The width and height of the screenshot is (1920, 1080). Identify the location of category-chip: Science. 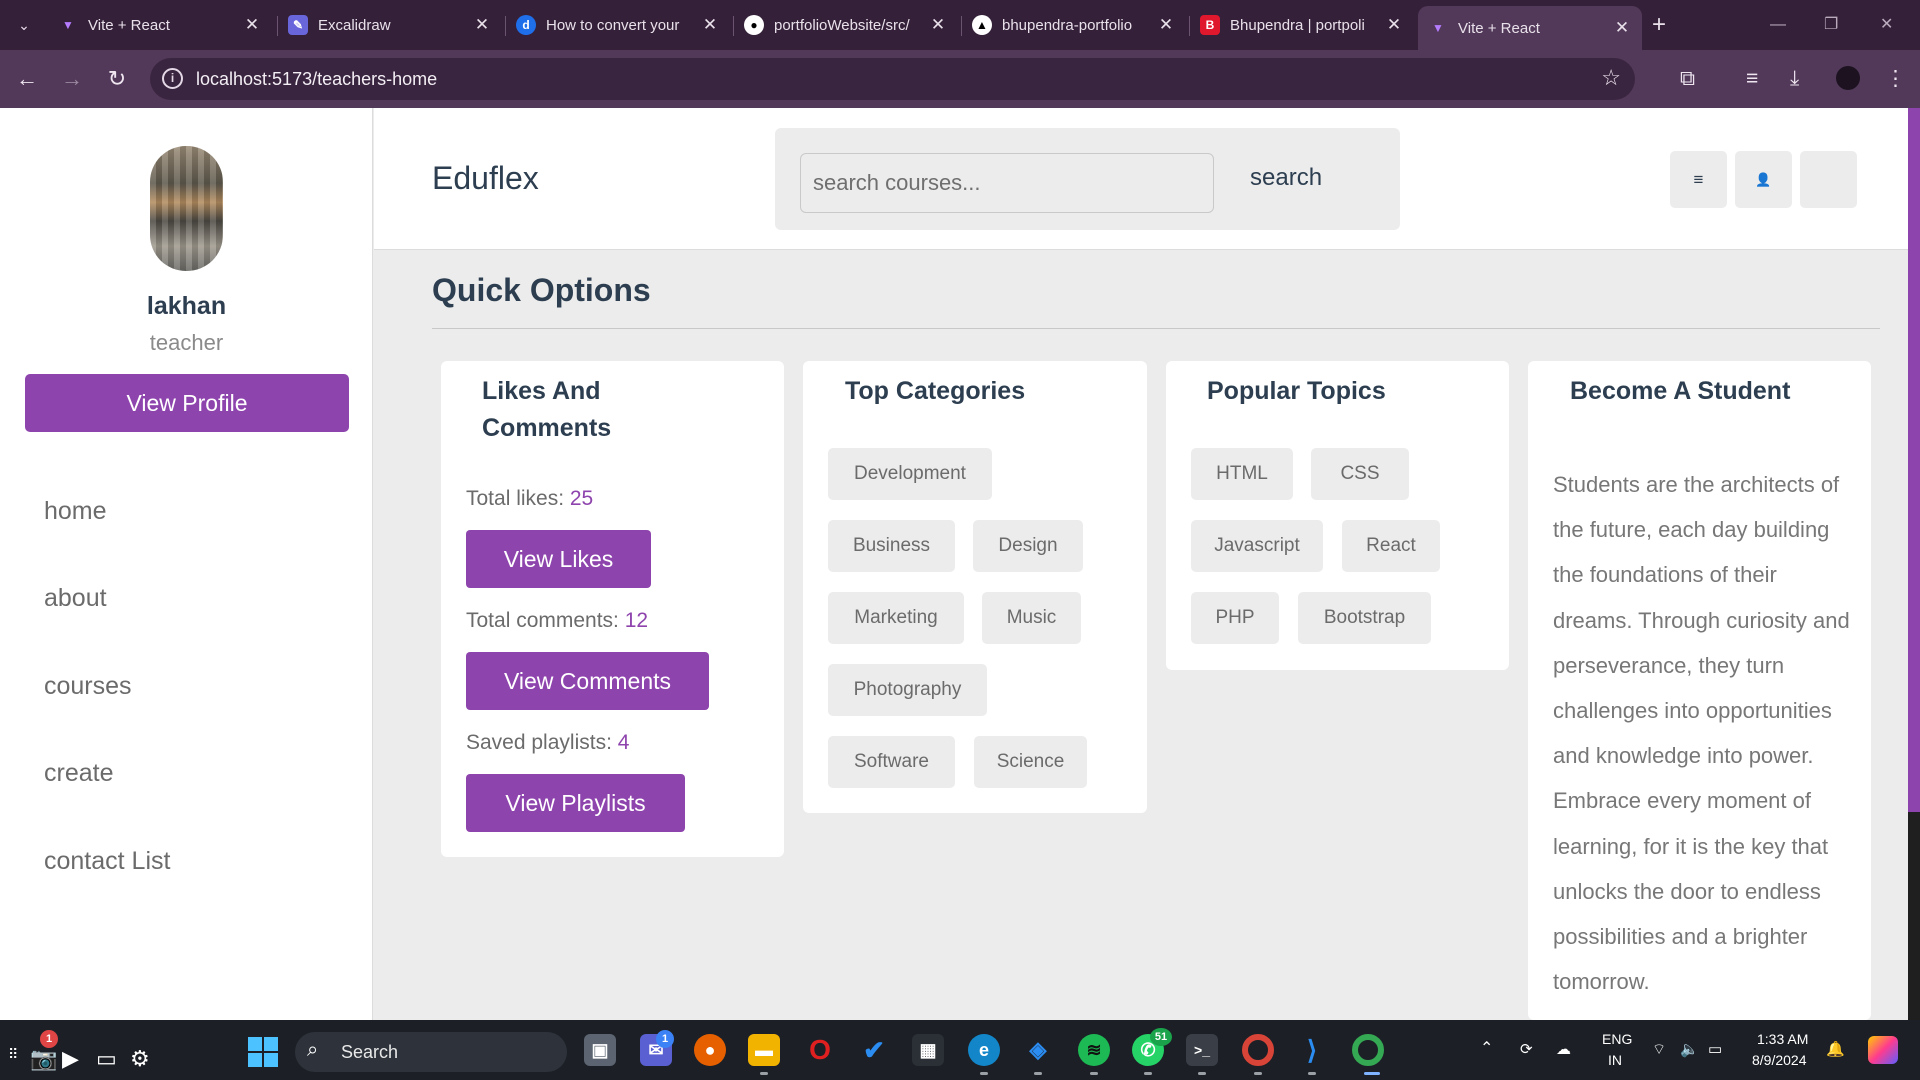
(1030, 762).